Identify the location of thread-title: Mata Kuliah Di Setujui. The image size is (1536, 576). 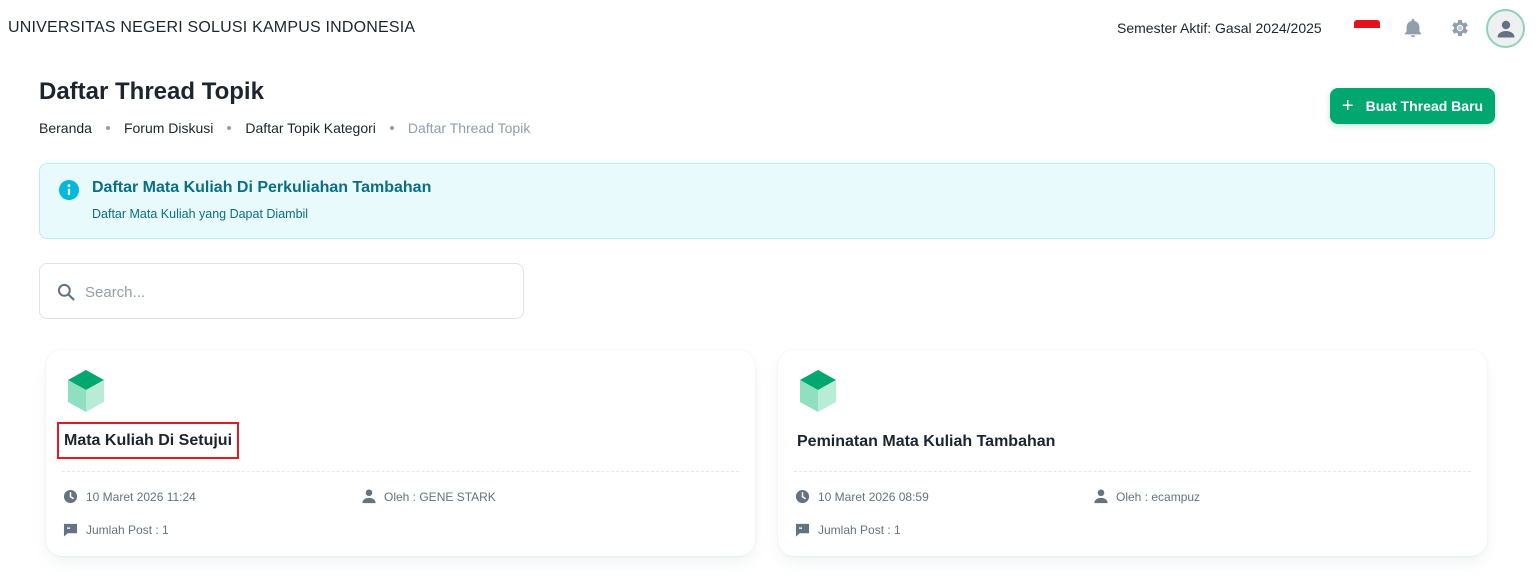
(148, 440).